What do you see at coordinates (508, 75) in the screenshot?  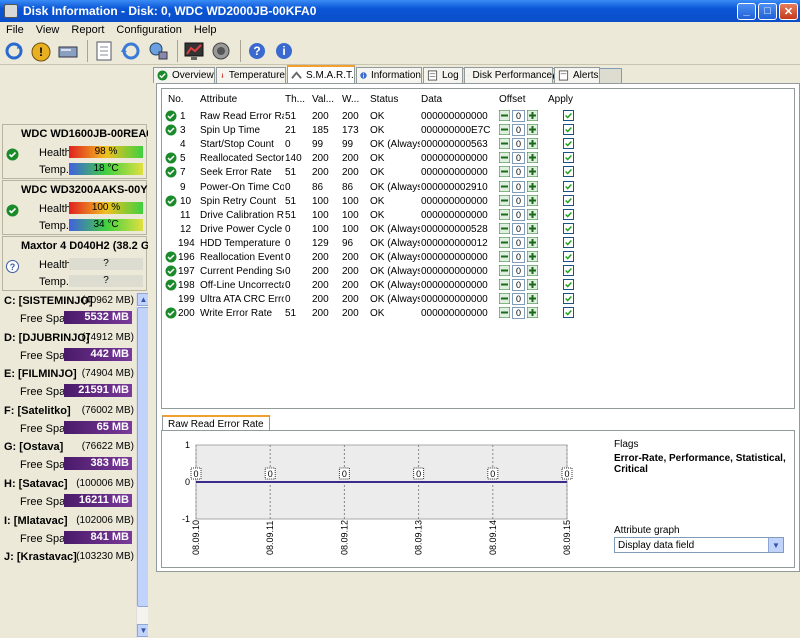 I see `tab-disk-performance: Disk Performance` at bounding box center [508, 75].